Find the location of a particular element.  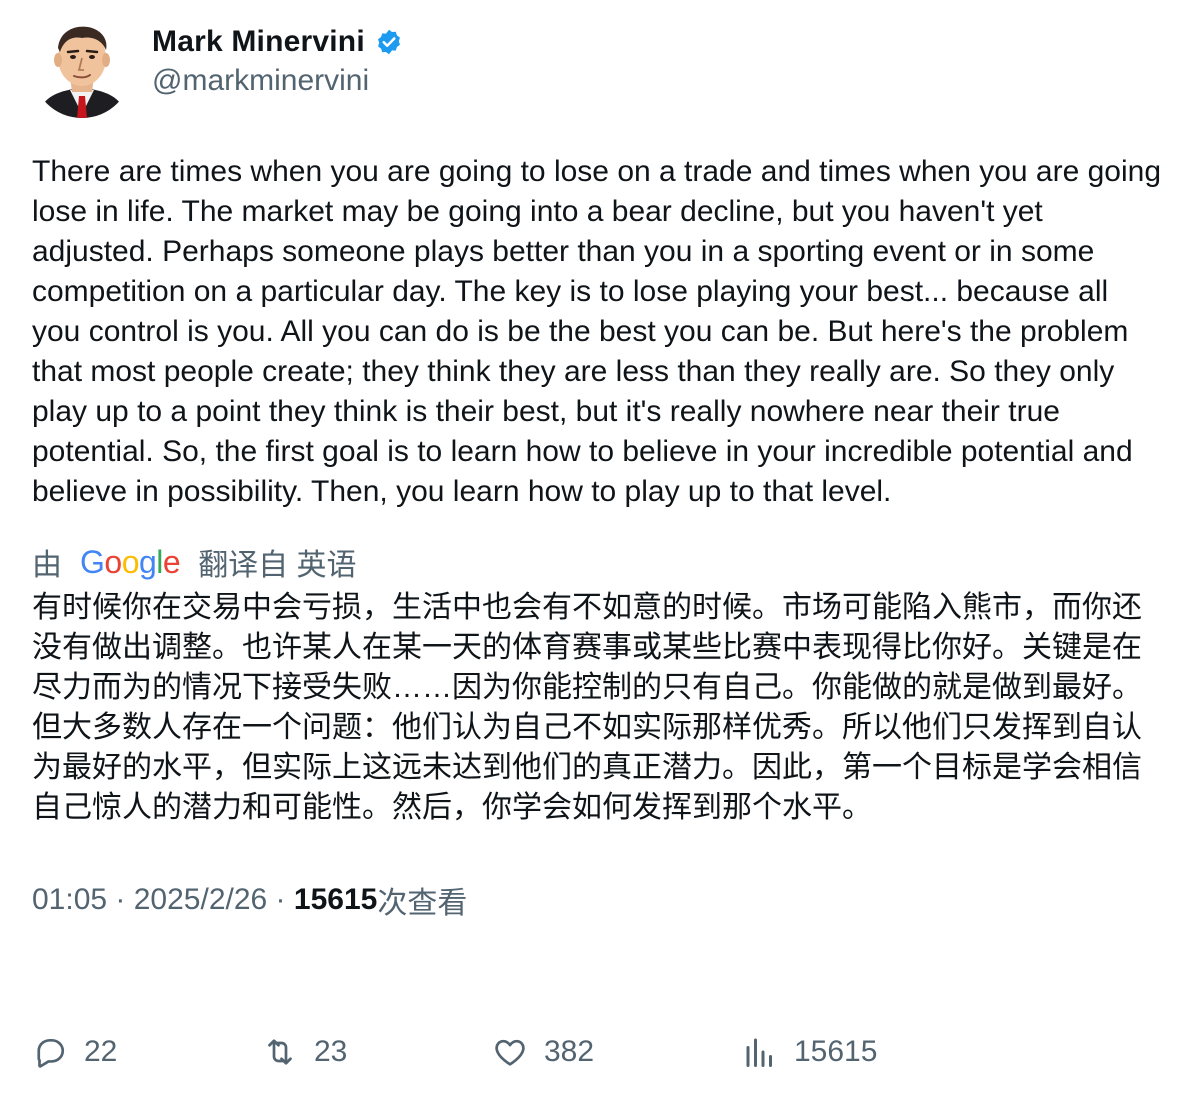

author-names: Mark Minervini @markminervini is located at coordinates (277, 58).